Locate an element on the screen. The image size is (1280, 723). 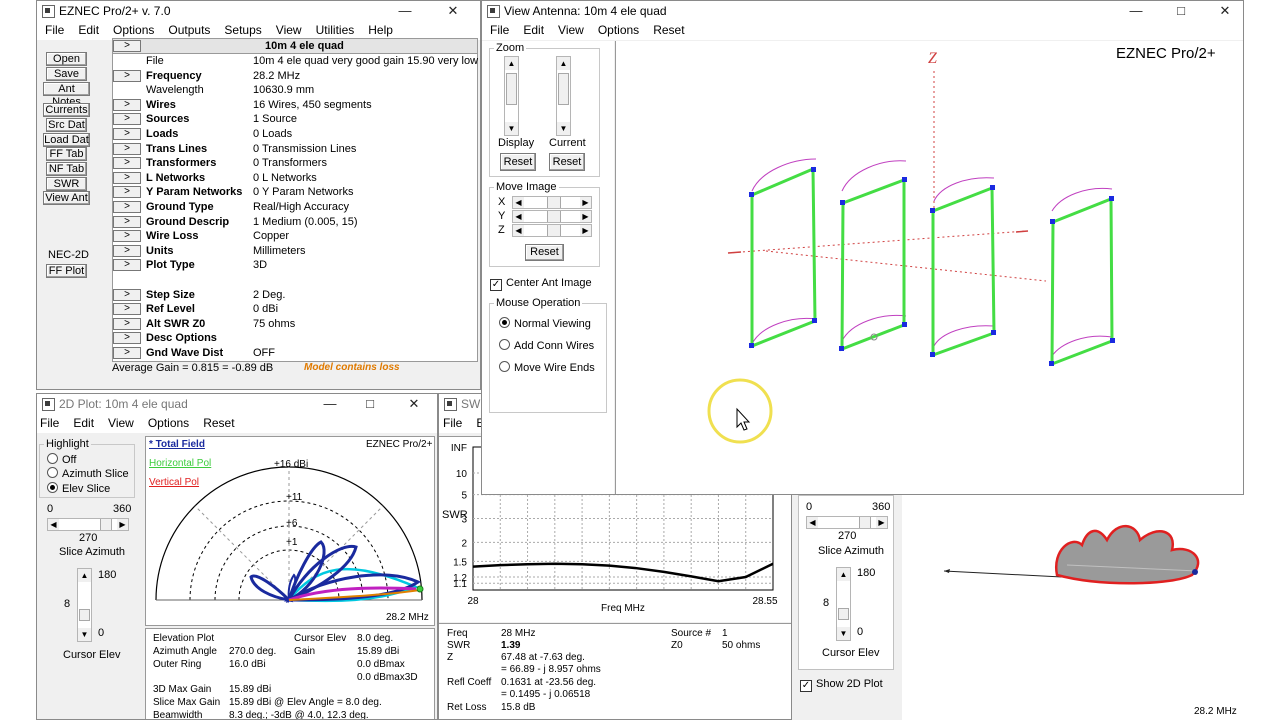
va-menu-reset: Reset is located at coordinates (668, 30).